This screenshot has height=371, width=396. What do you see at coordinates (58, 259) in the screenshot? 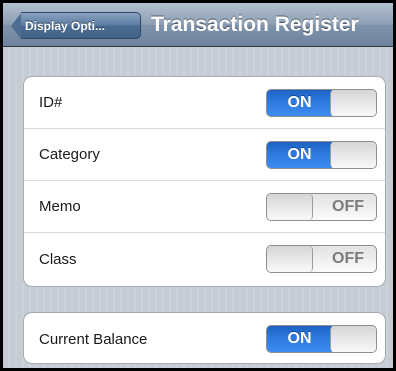
I see `row-label: Class` at bounding box center [58, 259].